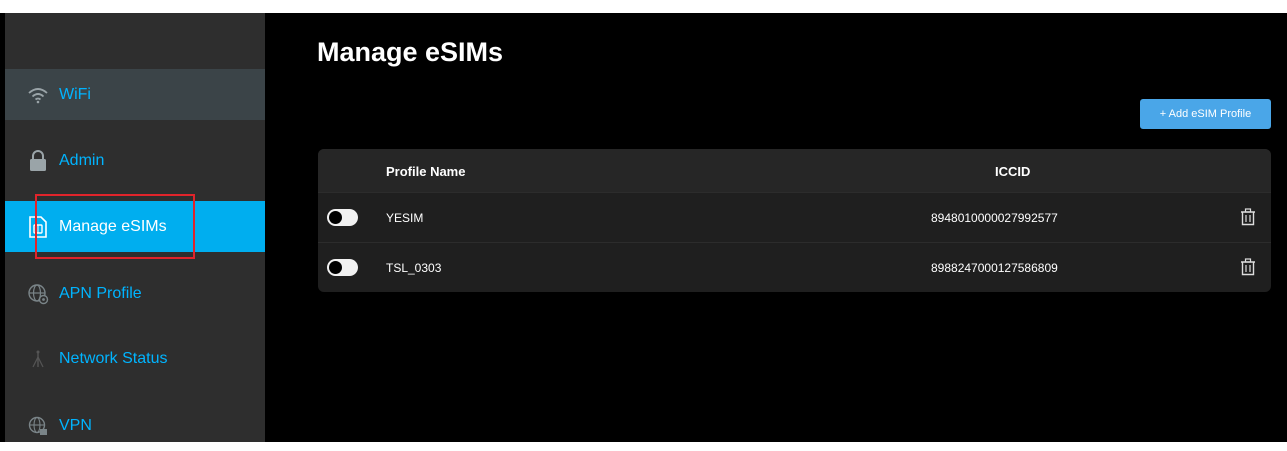 The height and width of the screenshot is (451, 1287). Describe the element at coordinates (426, 171) in the screenshot. I see `column-header-profile-name: Profile Name` at that location.